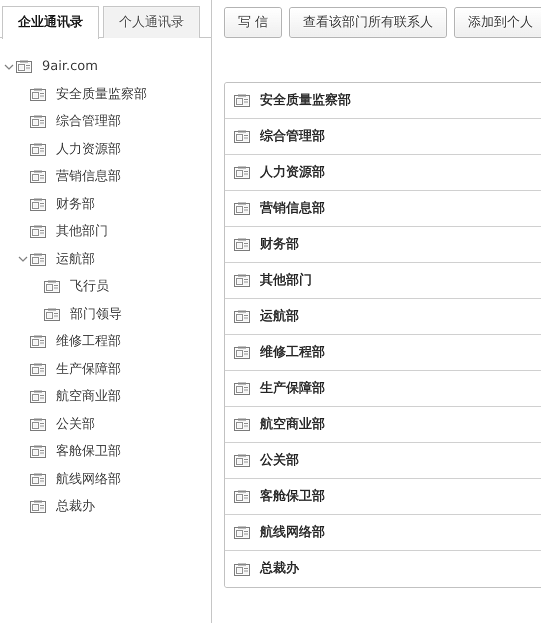 The height and width of the screenshot is (623, 541). What do you see at coordinates (383, 533) in the screenshot?
I see `department-row: 航线网络部` at bounding box center [383, 533].